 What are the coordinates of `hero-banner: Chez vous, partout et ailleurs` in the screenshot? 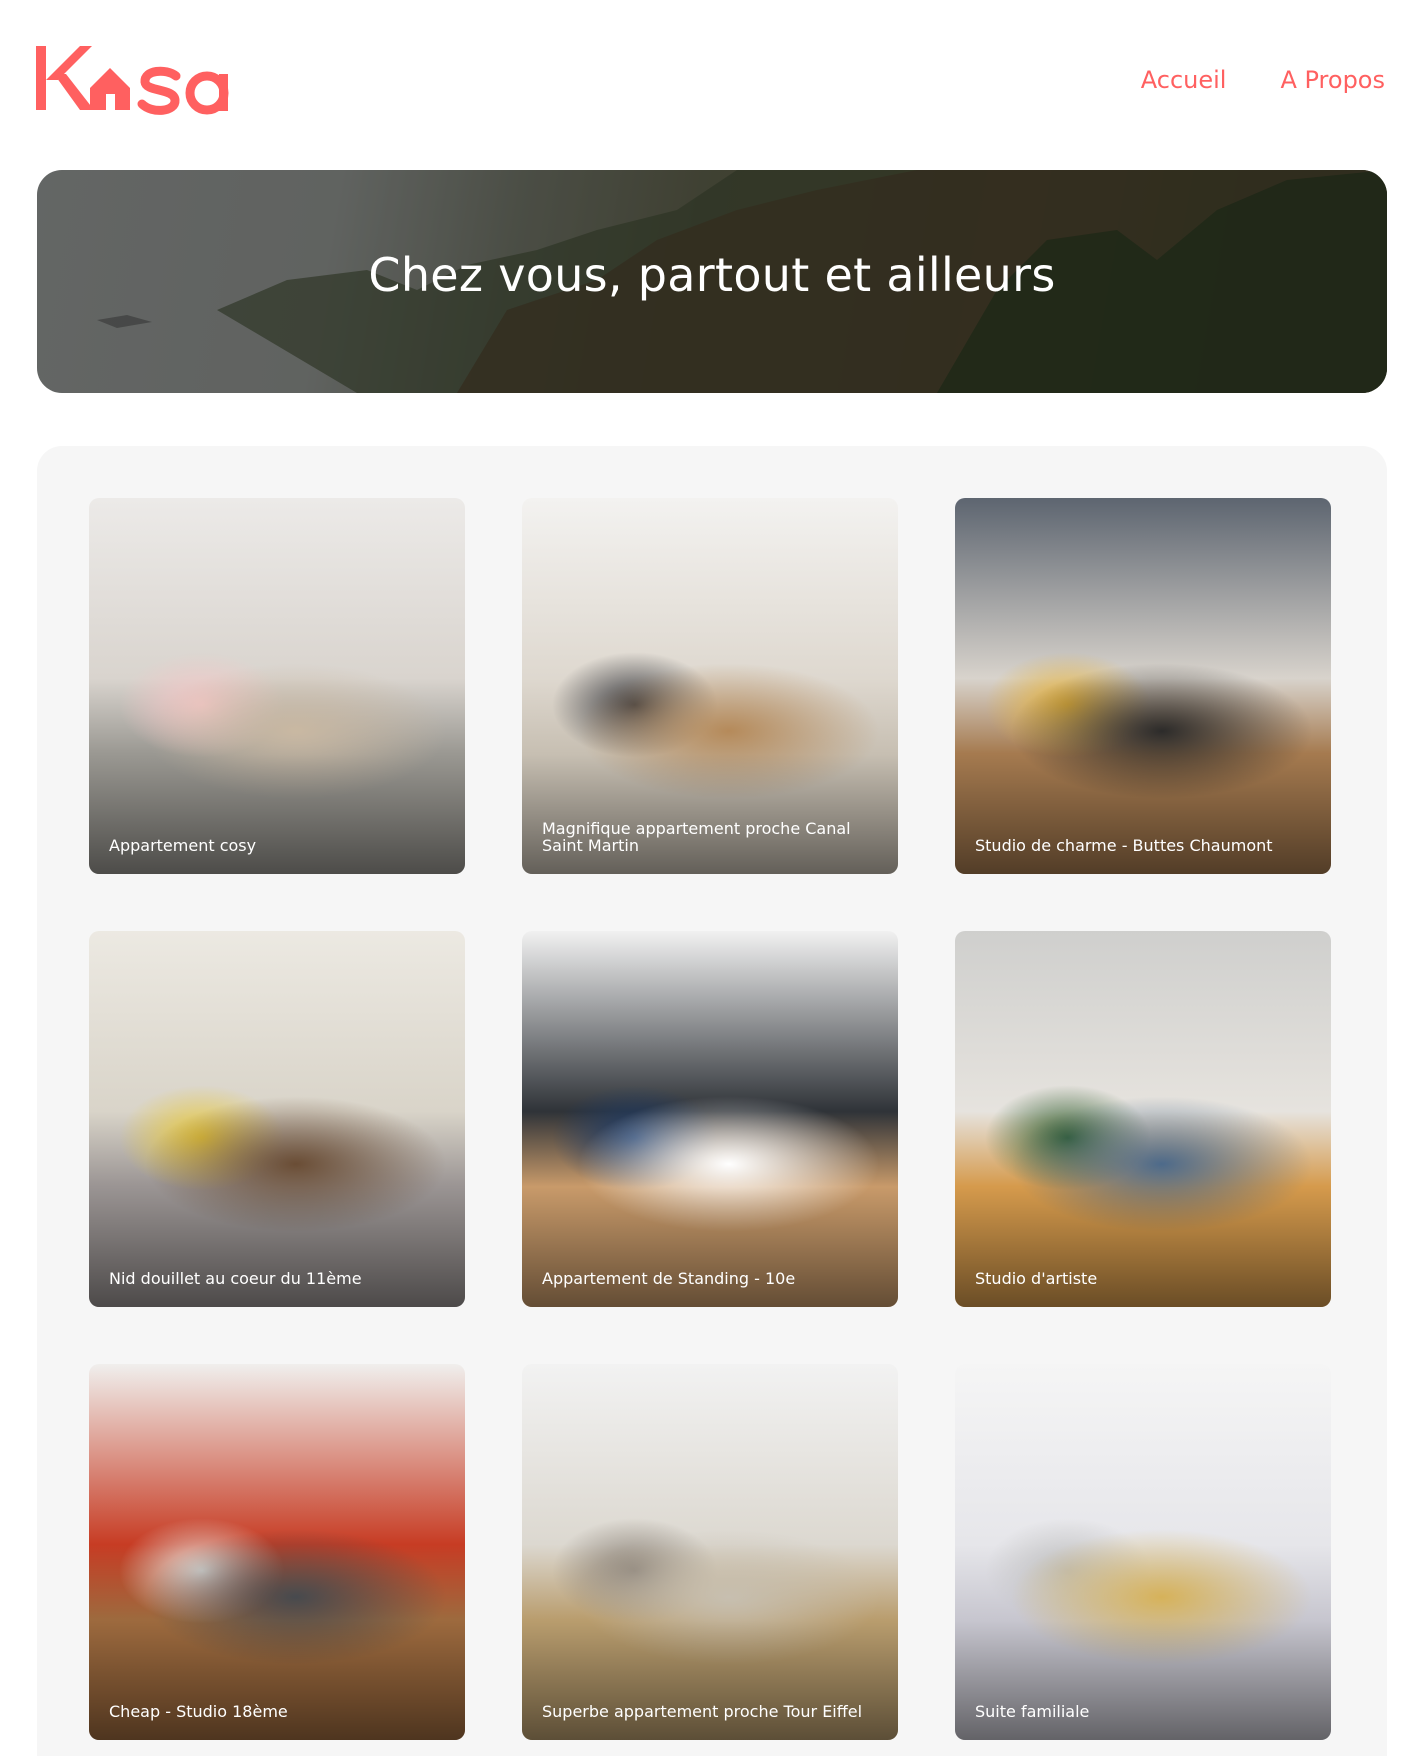 It's located at (712, 281).